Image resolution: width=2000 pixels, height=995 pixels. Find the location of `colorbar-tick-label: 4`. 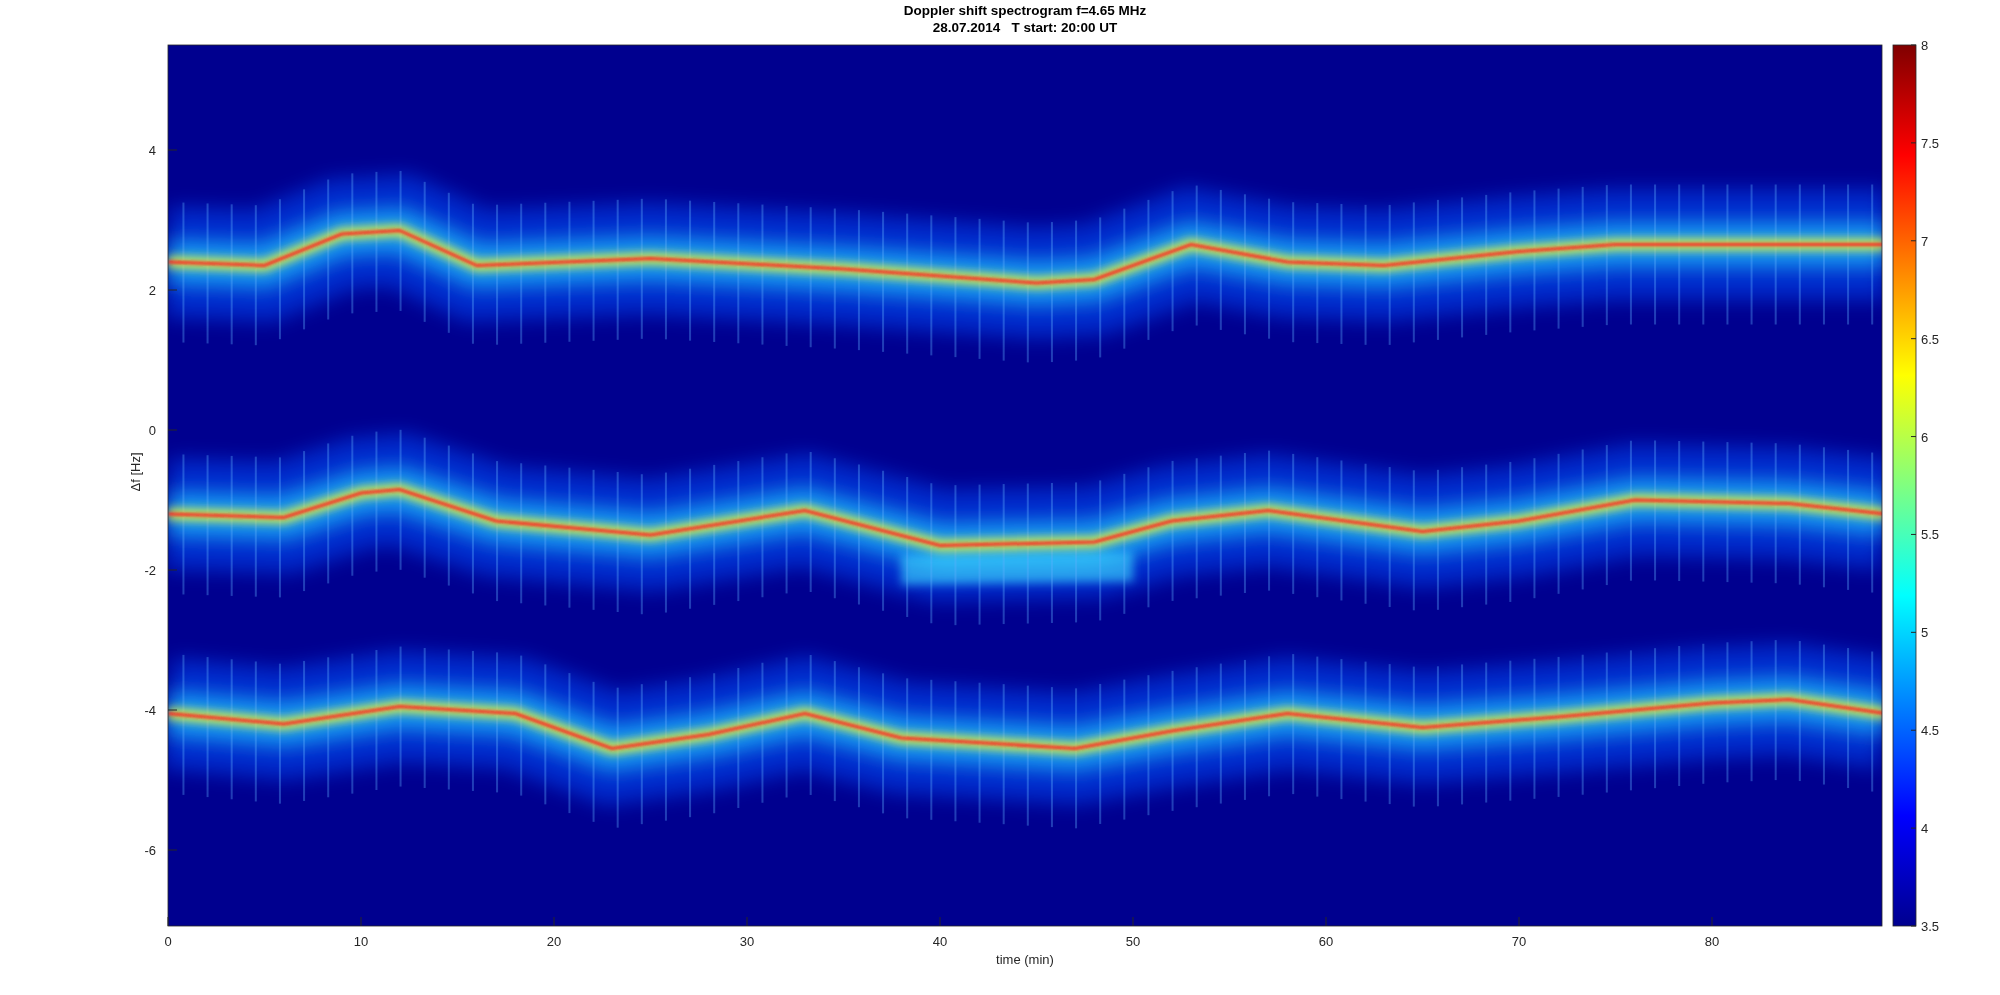

colorbar-tick-label: 4 is located at coordinates (1925, 829).